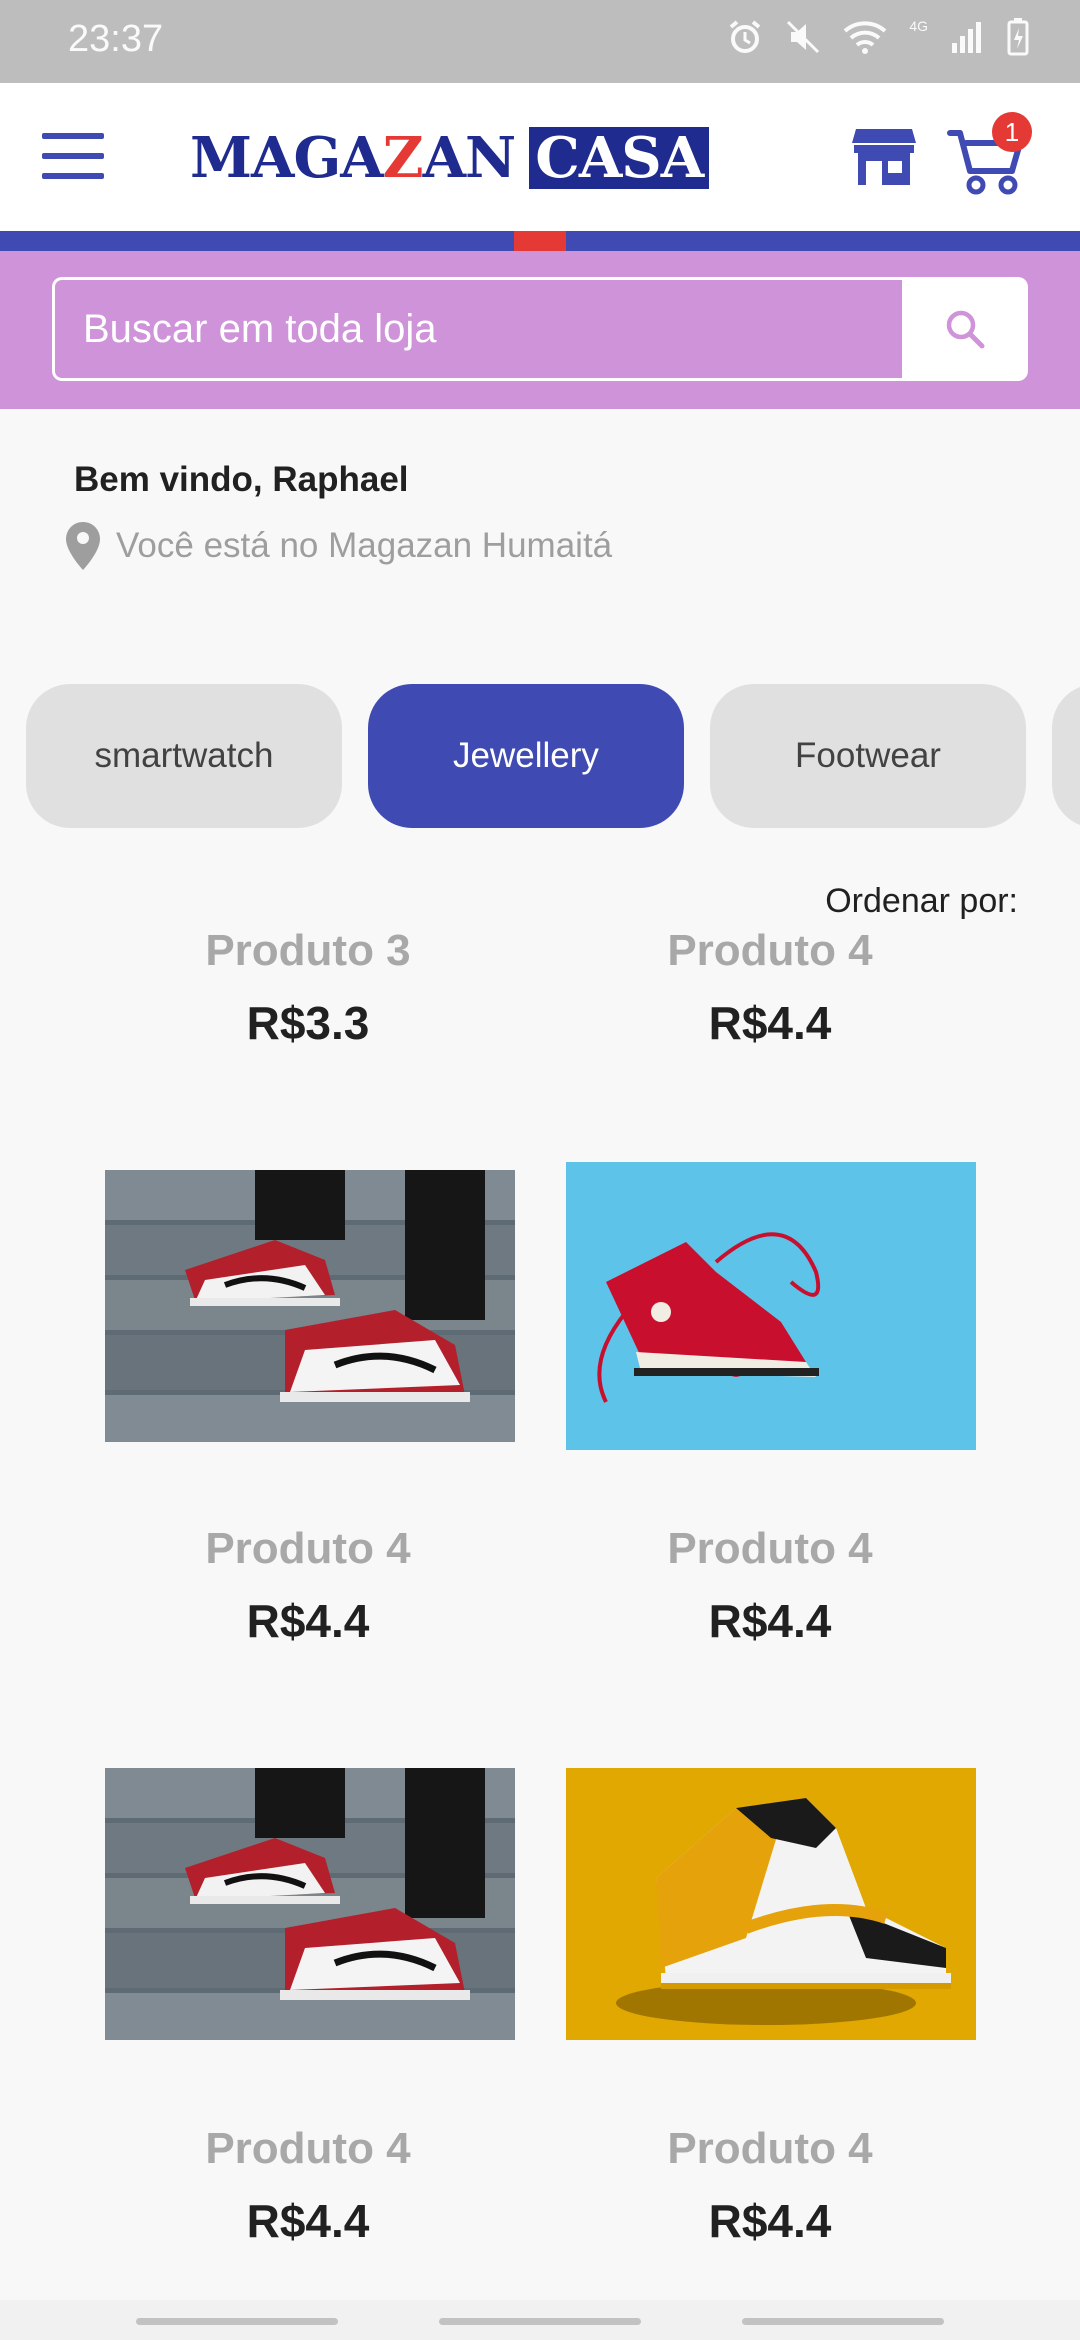 Image resolution: width=1080 pixels, height=2340 pixels. Describe the element at coordinates (865, 37) in the screenshot. I see `wifi-icon` at that location.